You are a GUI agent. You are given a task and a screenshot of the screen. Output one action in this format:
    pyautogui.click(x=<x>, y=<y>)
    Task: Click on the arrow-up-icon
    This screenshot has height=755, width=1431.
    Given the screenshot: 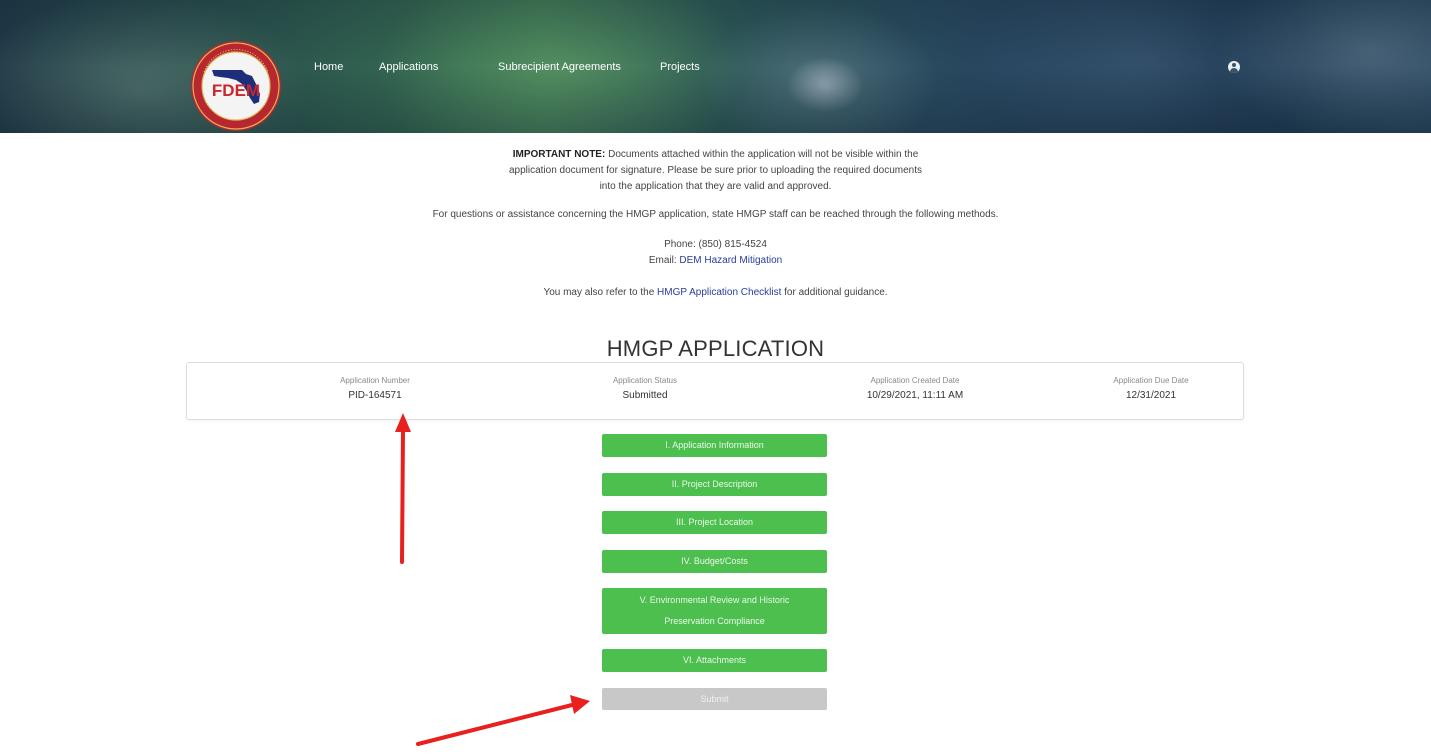 What is the action you would take?
    pyautogui.click(x=403, y=488)
    